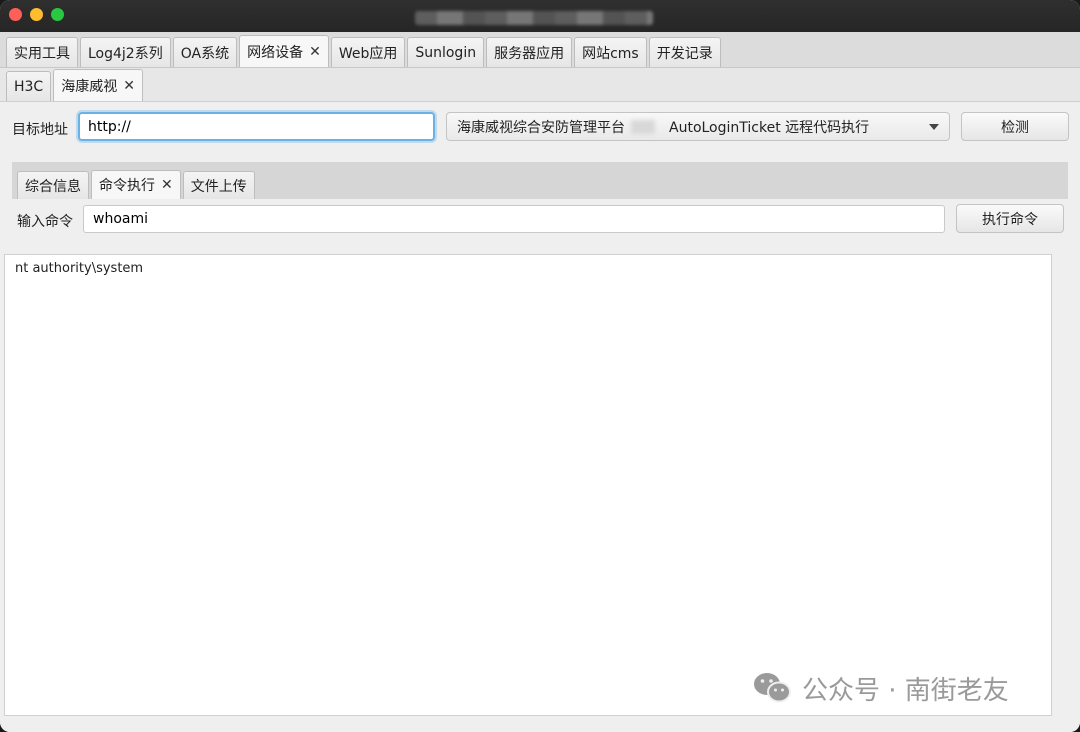 The width and height of the screenshot is (1080, 732). I want to click on category-tab-3: 网络设备 ✕, so click(284, 51).